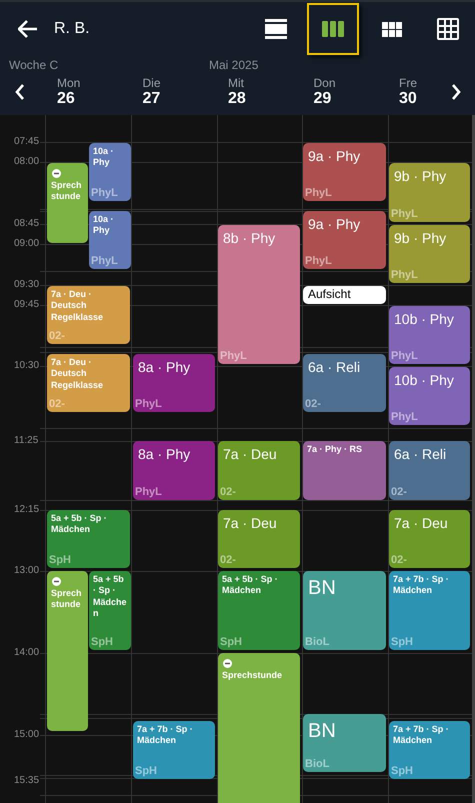 The width and height of the screenshot is (475, 803). I want to click on day-date: 26, so click(66, 99).